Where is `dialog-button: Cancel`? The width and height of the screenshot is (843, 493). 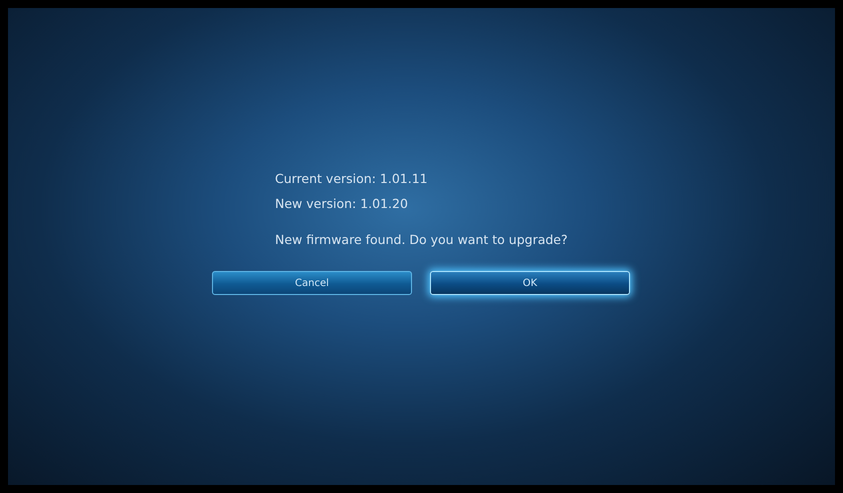
dialog-button: Cancel is located at coordinates (312, 283).